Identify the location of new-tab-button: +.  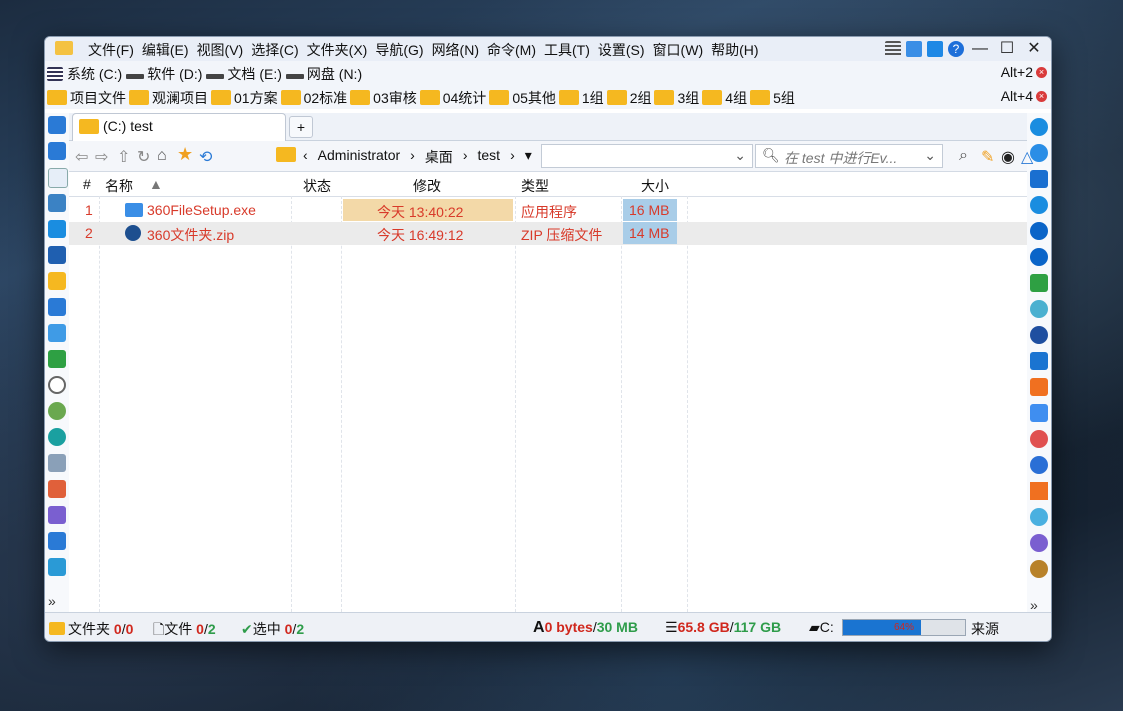
(301, 127).